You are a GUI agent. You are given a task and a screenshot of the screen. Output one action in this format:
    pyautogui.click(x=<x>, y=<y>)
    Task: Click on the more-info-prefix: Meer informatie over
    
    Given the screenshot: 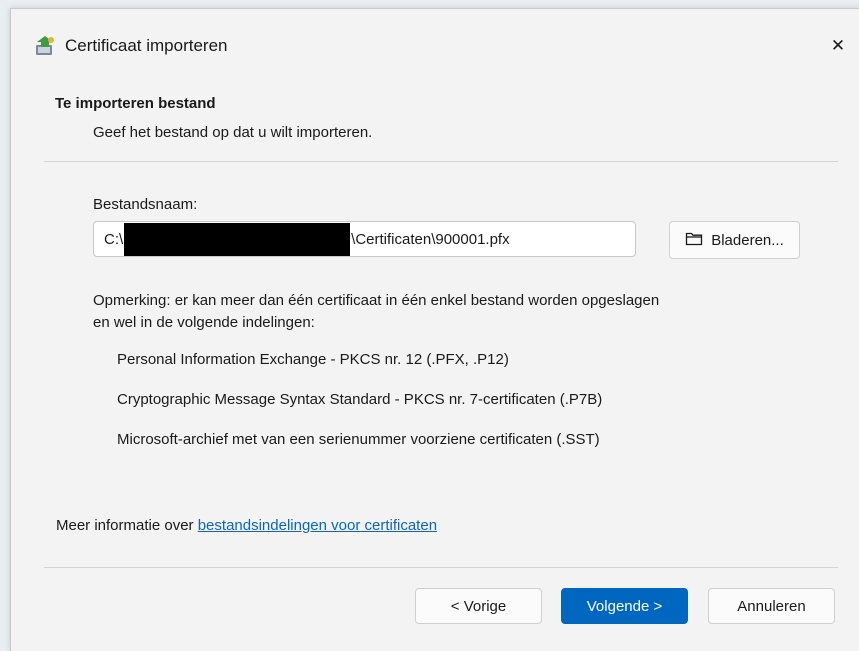 What is the action you would take?
    pyautogui.click(x=127, y=525)
    